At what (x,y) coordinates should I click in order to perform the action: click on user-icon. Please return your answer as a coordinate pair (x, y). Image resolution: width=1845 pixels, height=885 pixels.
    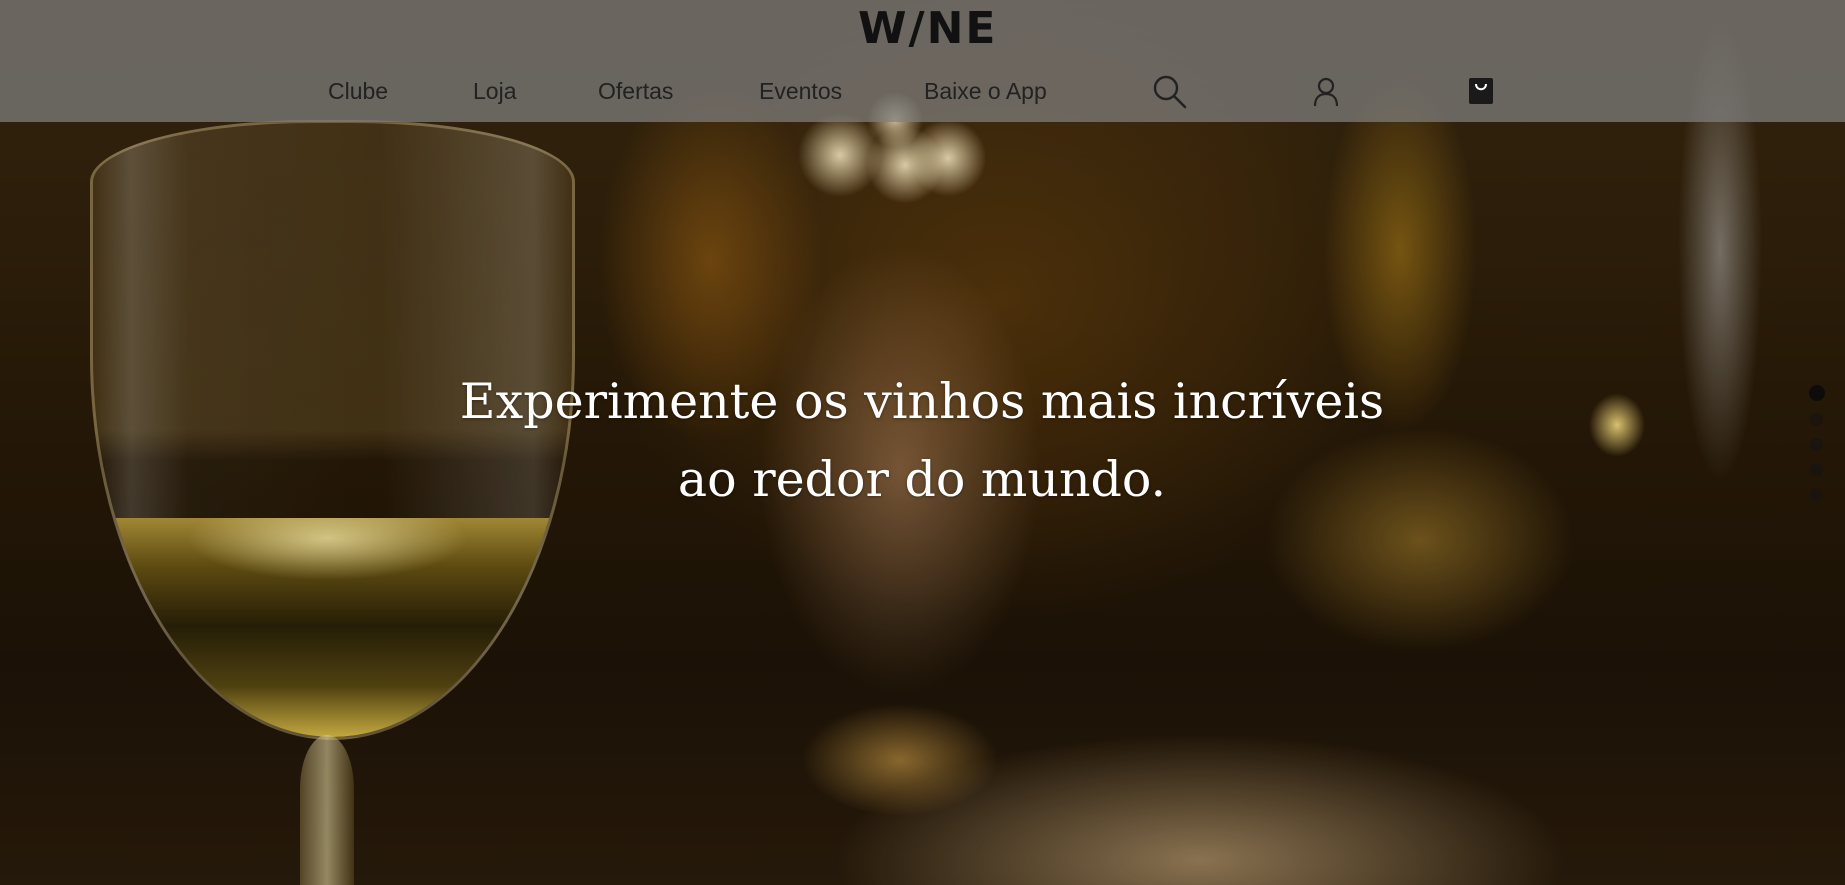
    Looking at the image, I should click on (1326, 94).